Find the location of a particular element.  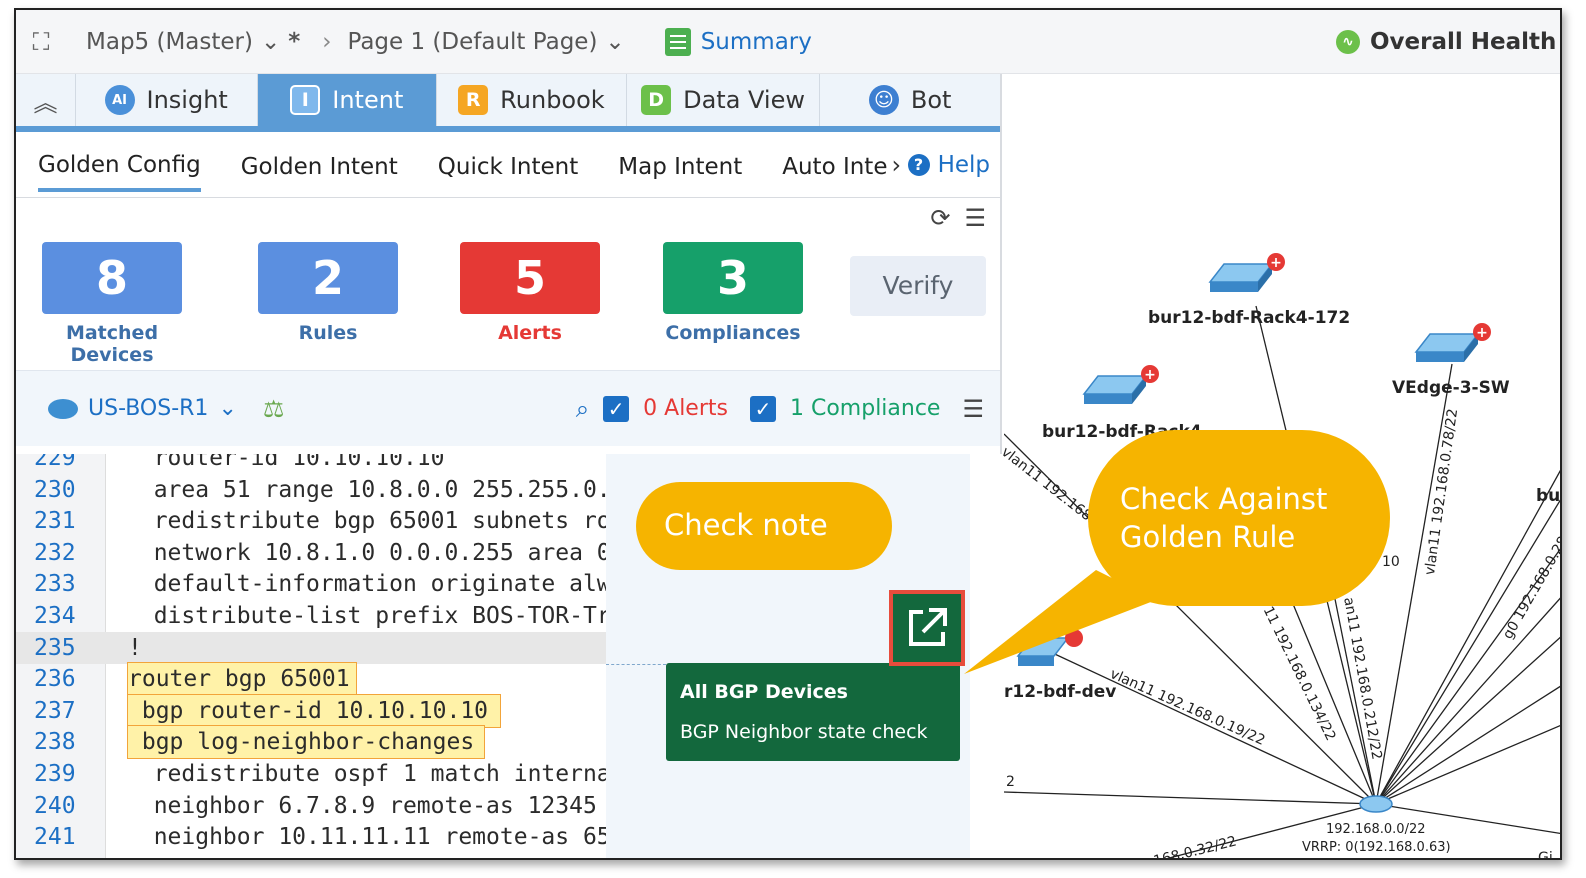

node-bu-label: bu is located at coordinates (1548, 496).